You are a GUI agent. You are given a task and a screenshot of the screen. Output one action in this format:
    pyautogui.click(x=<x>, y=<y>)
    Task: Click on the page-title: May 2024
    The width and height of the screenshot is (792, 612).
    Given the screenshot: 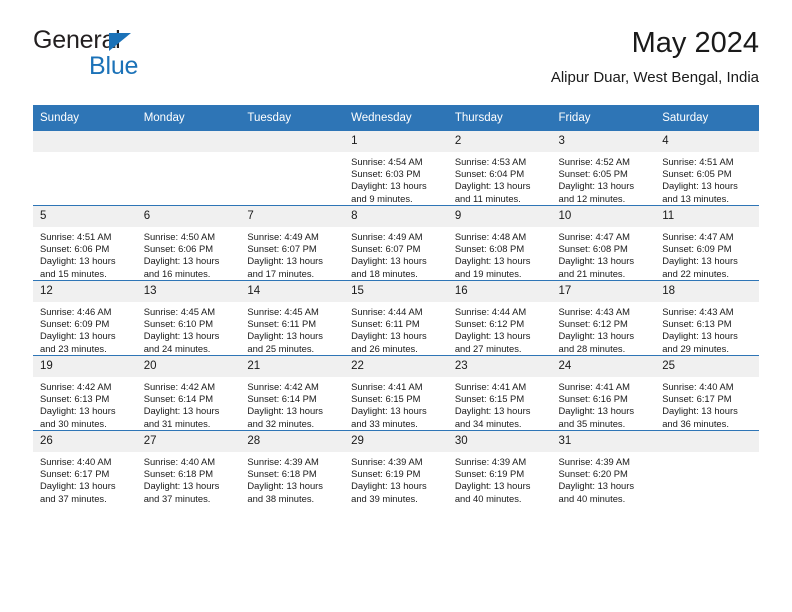 What is the action you would take?
    pyautogui.click(x=695, y=43)
    